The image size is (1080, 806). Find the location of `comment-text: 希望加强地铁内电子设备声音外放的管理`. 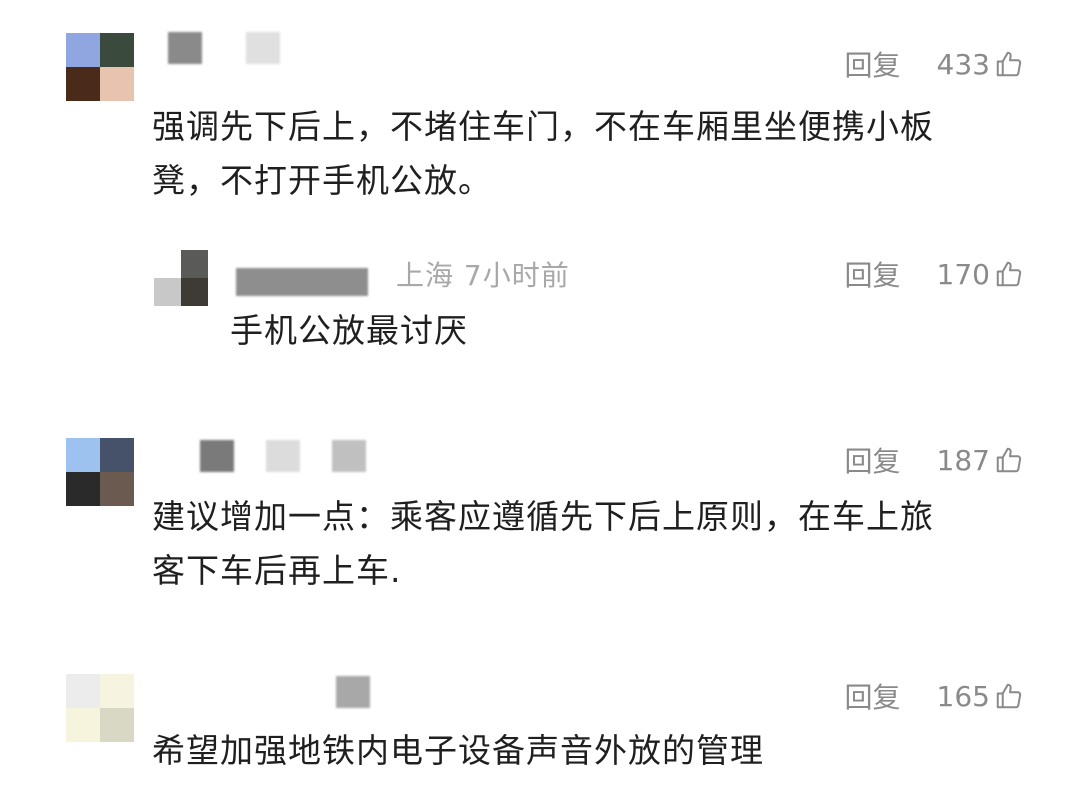

comment-text: 希望加强地铁内电子设备声音外放的管理 is located at coordinates (458, 751).